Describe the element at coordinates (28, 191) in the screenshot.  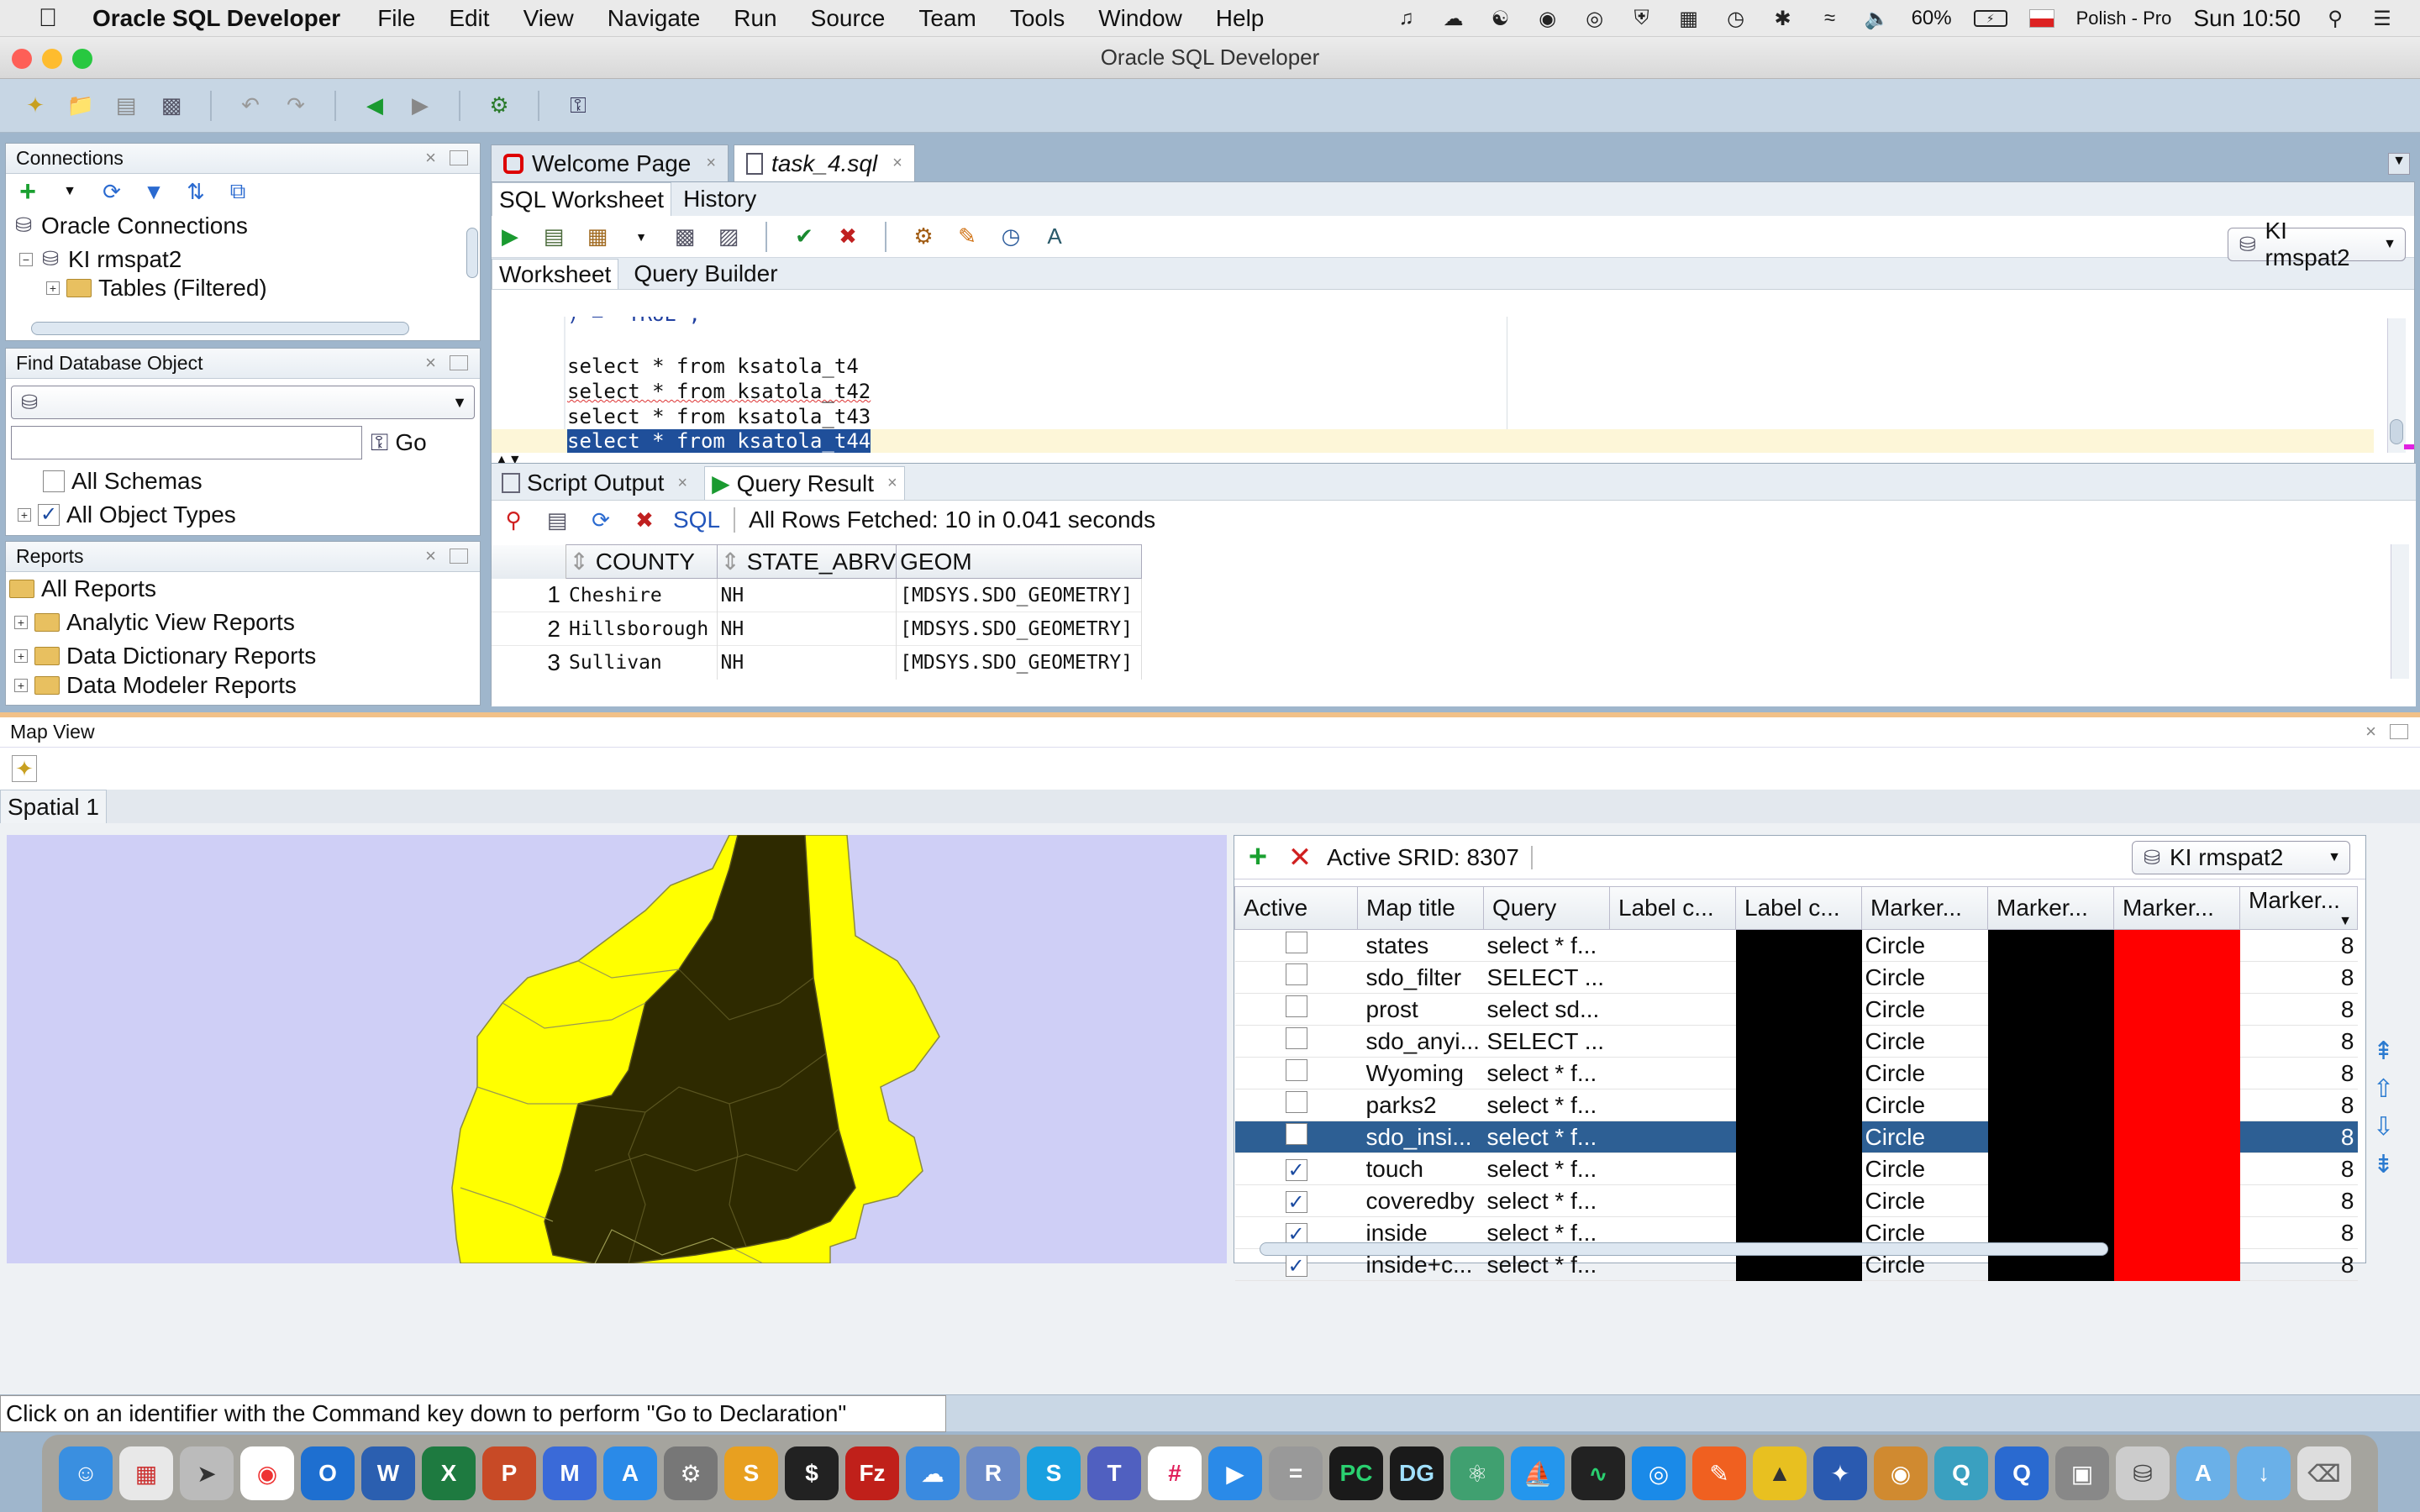
I see `add-connection-icon: +` at that location.